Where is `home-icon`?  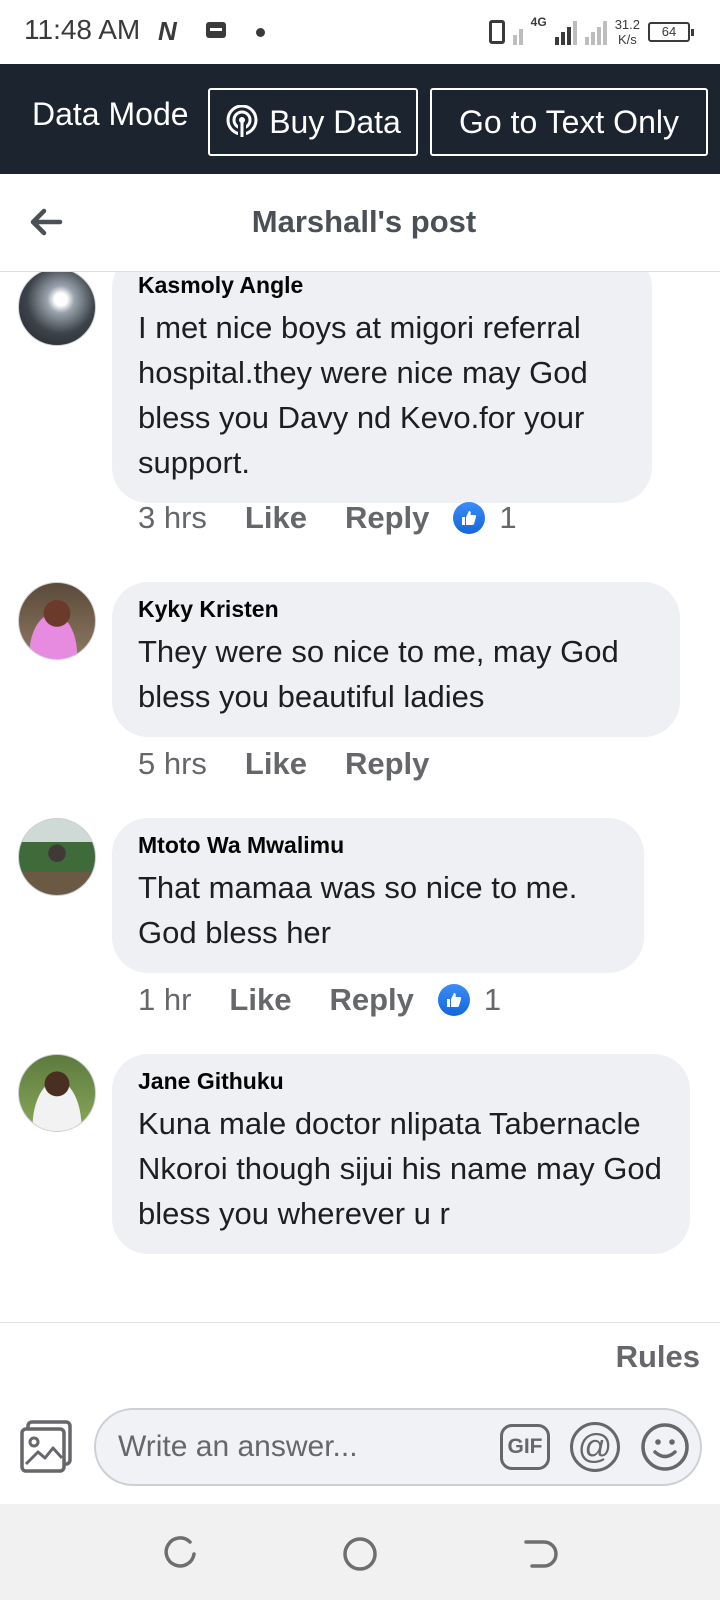
home-icon is located at coordinates (360, 1554).